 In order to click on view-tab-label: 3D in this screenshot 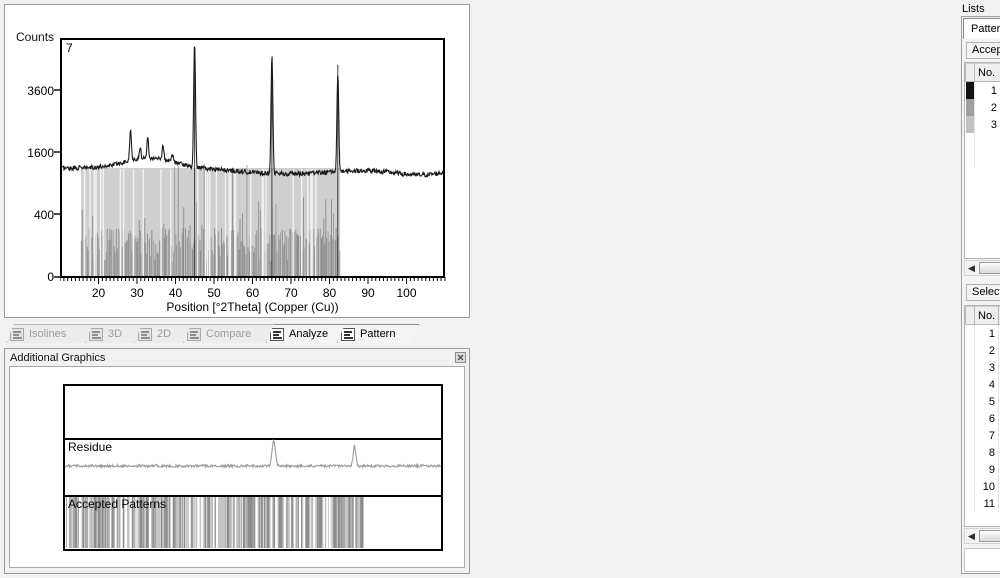, I will do `click(115, 334)`.